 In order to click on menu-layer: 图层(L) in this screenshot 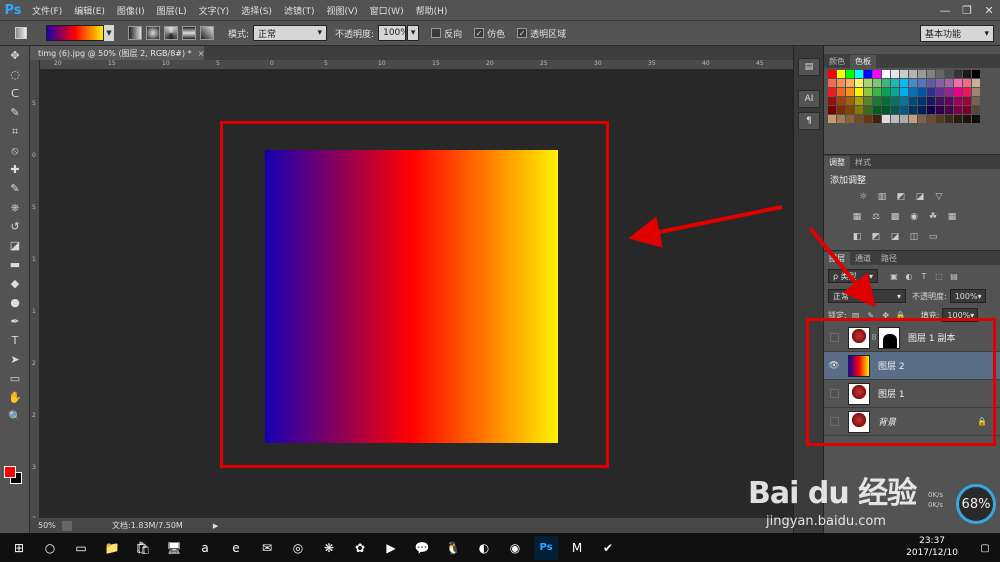, I will do `click(172, 10)`.